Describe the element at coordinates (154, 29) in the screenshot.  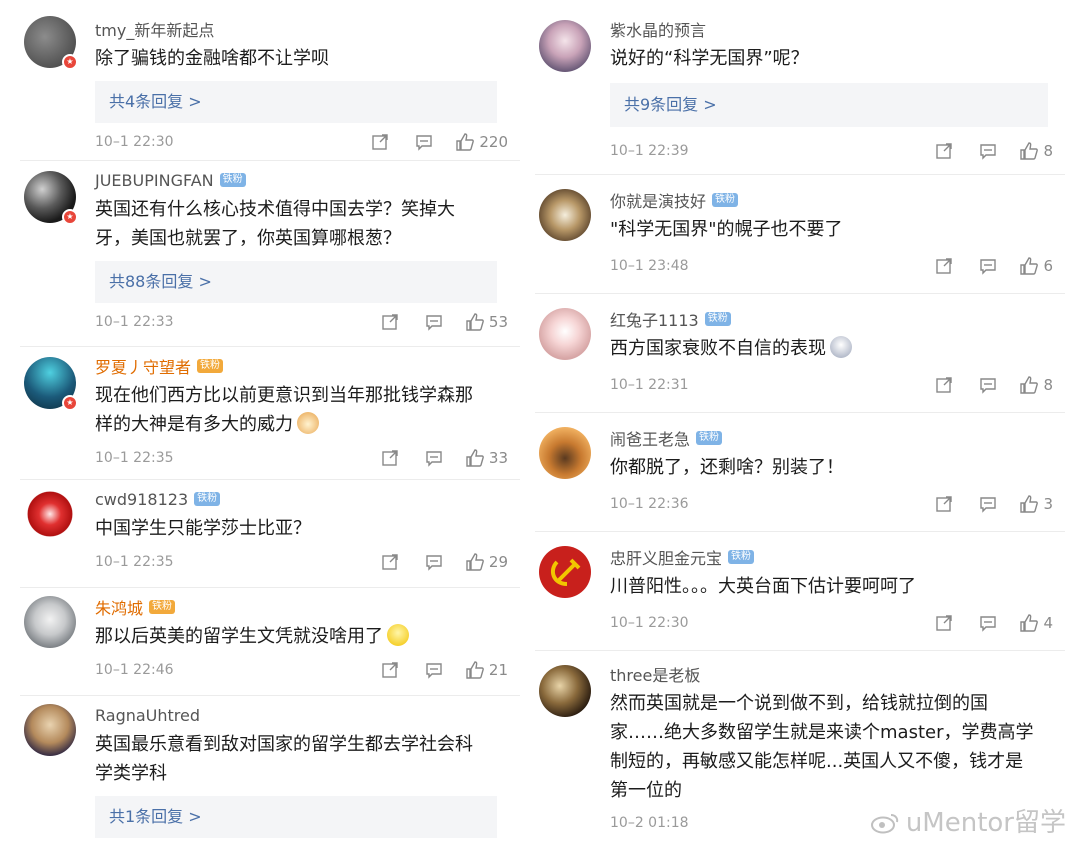
I see `username: tmy_新年新起点` at that location.